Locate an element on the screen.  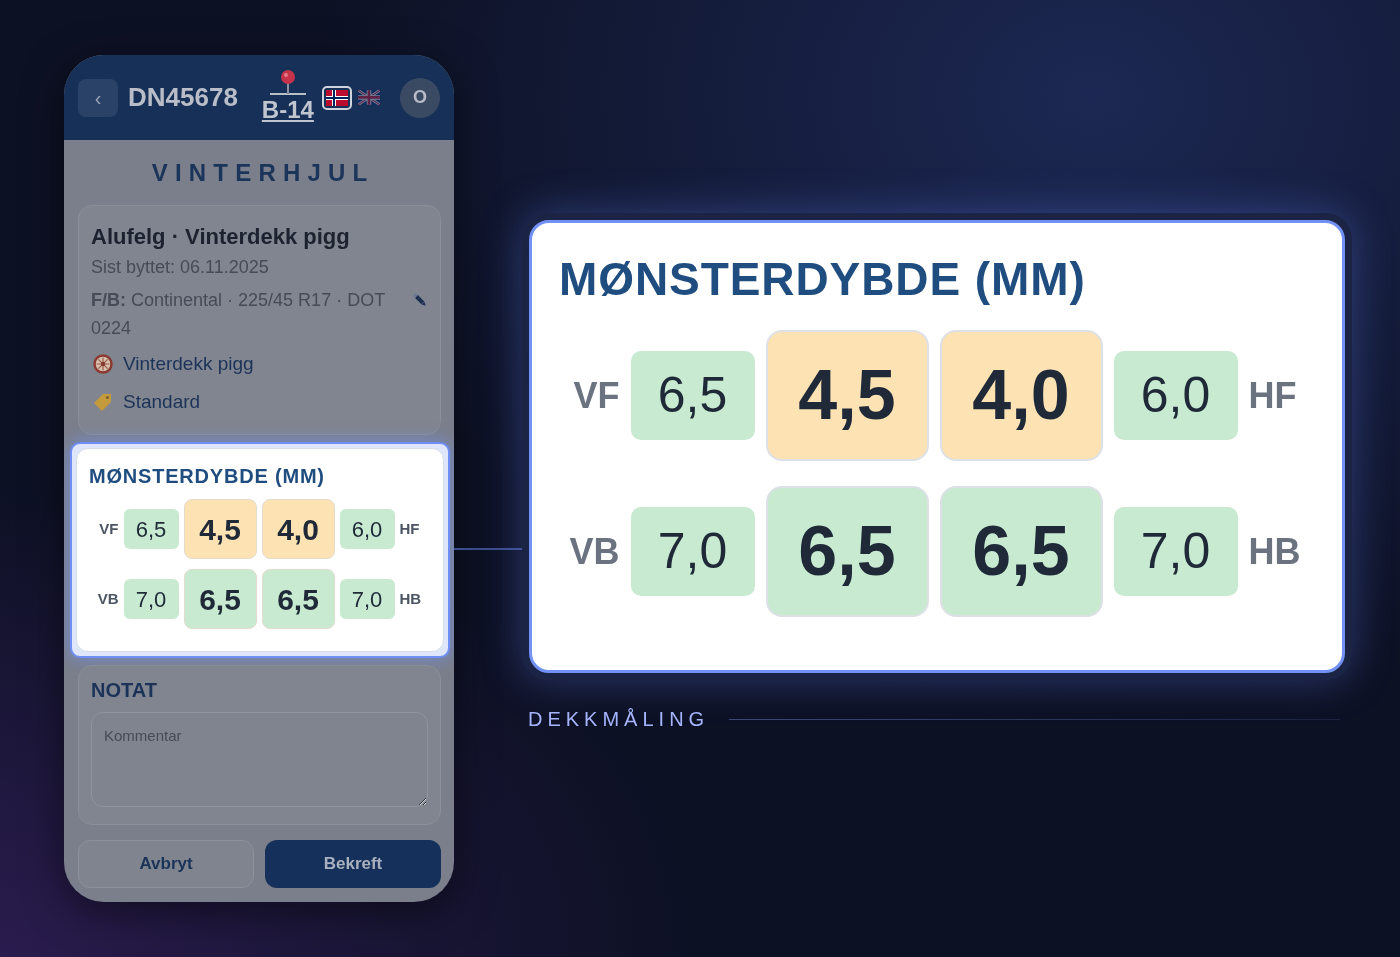
tag-label: Vinterdekk pigg is located at coordinates (188, 363).